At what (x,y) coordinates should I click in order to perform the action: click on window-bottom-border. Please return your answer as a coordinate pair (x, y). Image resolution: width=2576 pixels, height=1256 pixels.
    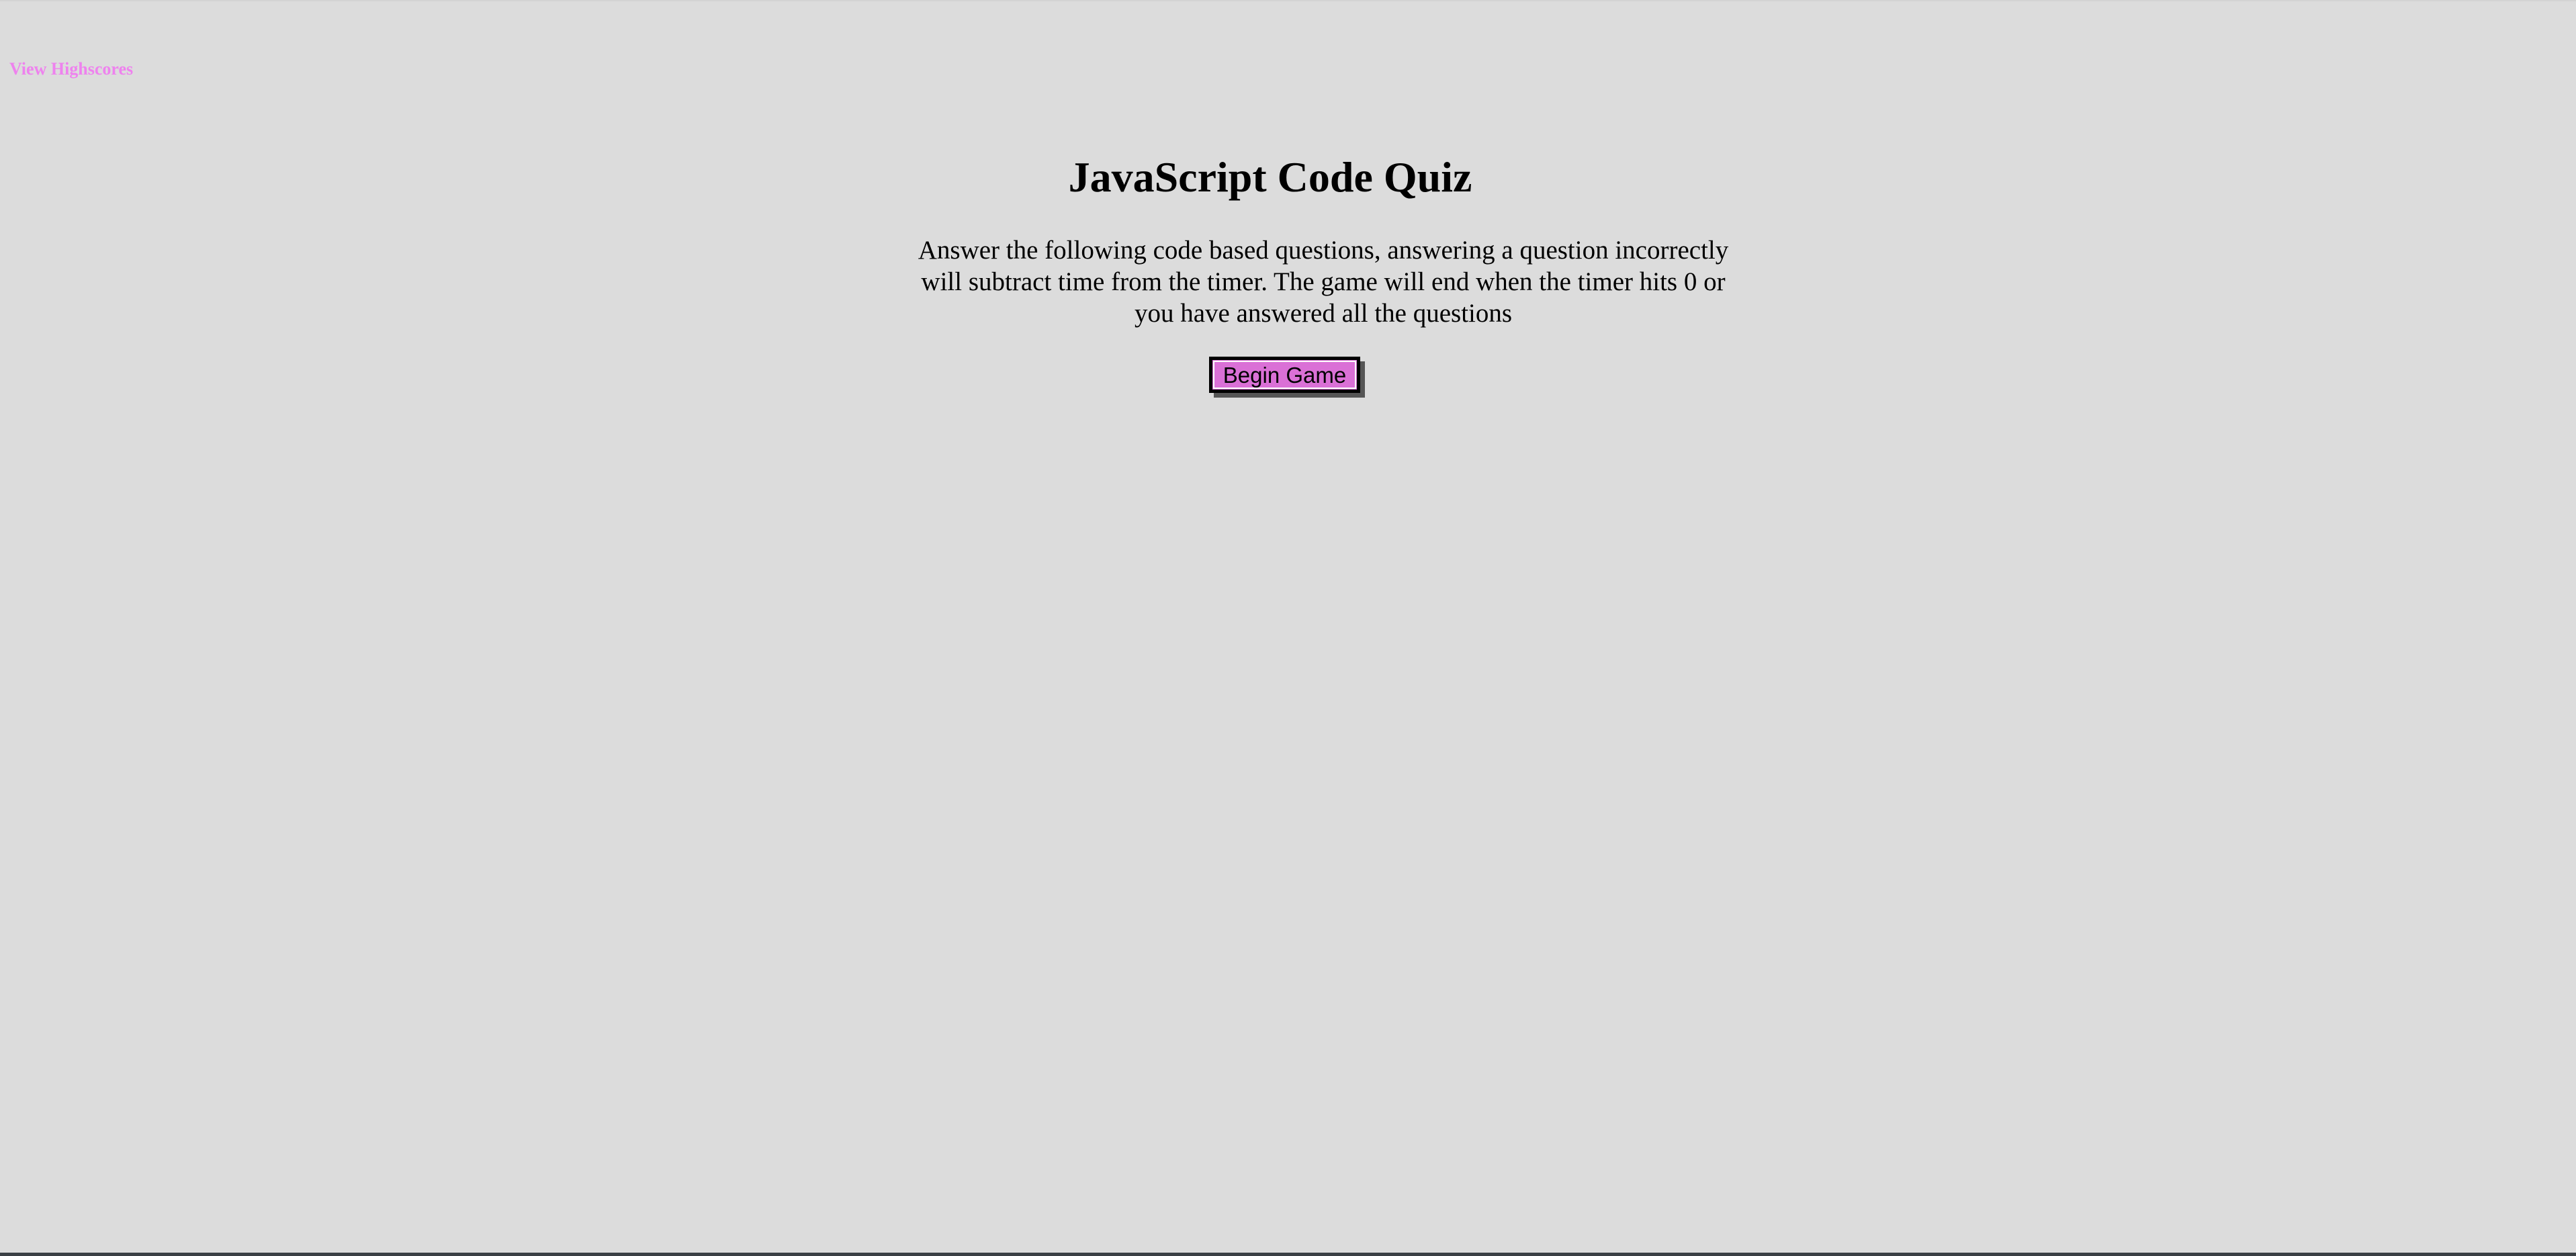
    Looking at the image, I should click on (1288, 1254).